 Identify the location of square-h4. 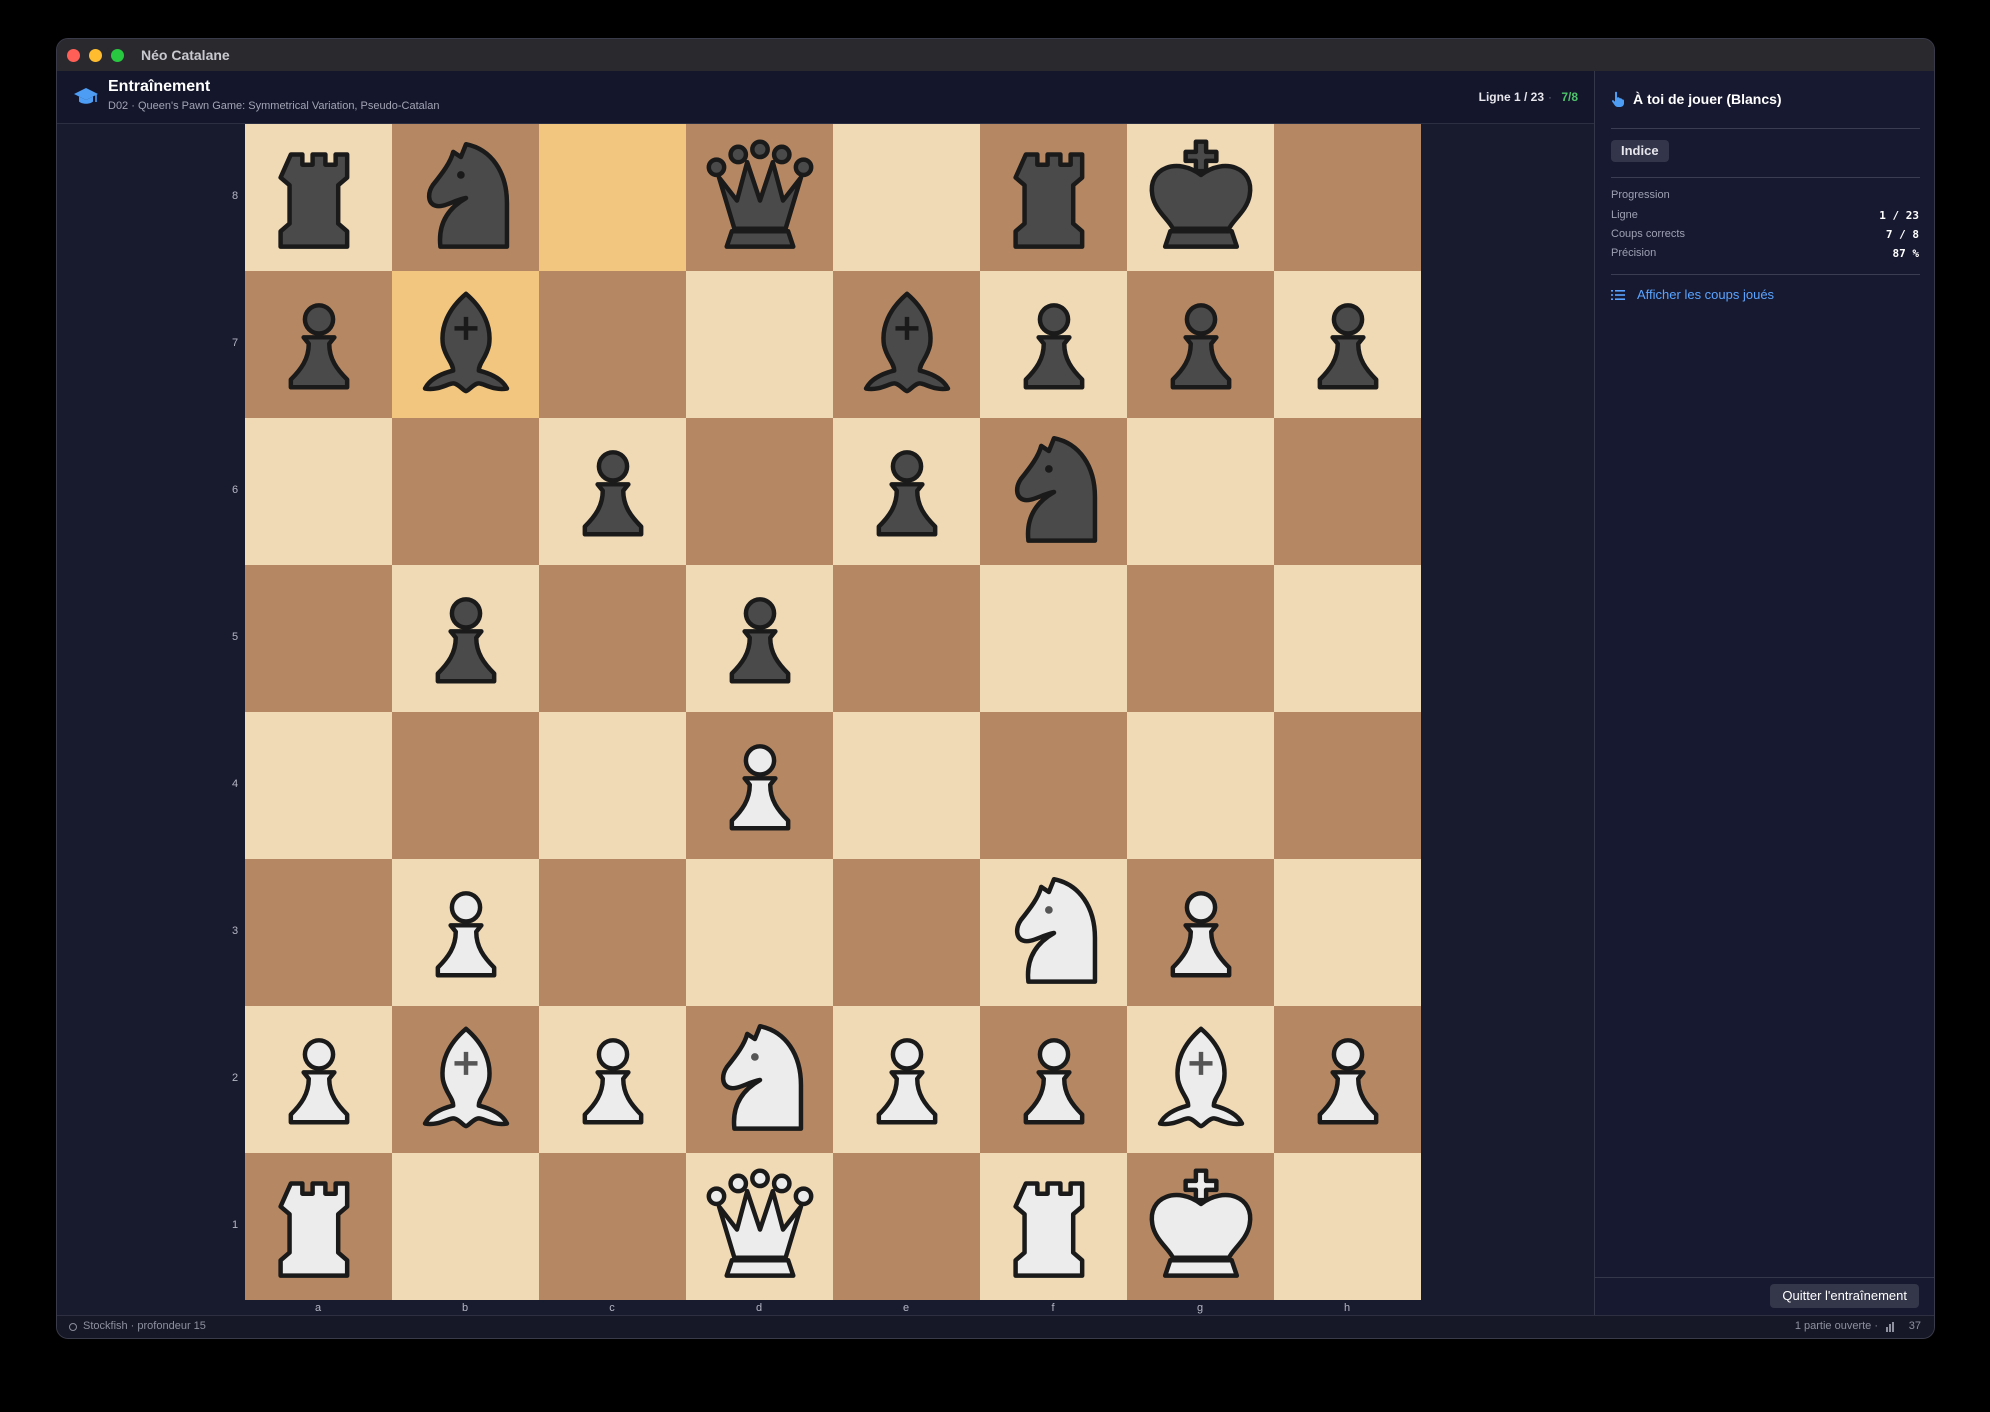
(1347, 785).